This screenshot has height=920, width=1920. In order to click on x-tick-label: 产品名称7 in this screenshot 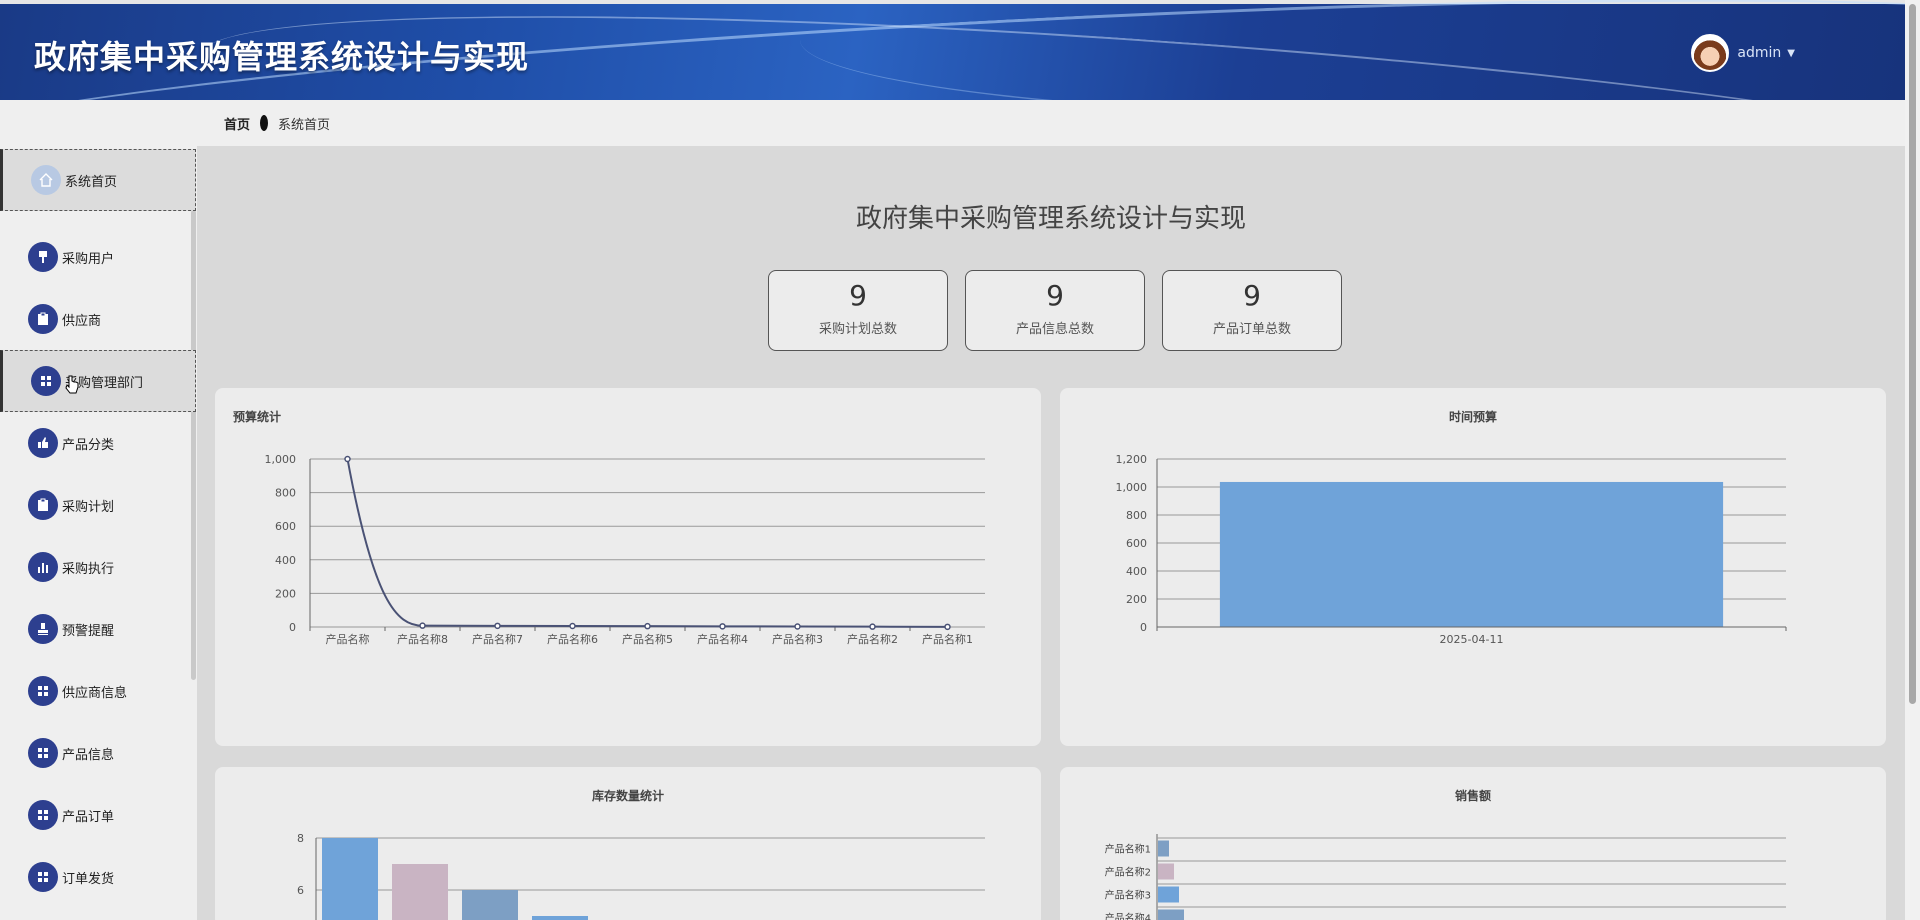, I will do `click(497, 639)`.